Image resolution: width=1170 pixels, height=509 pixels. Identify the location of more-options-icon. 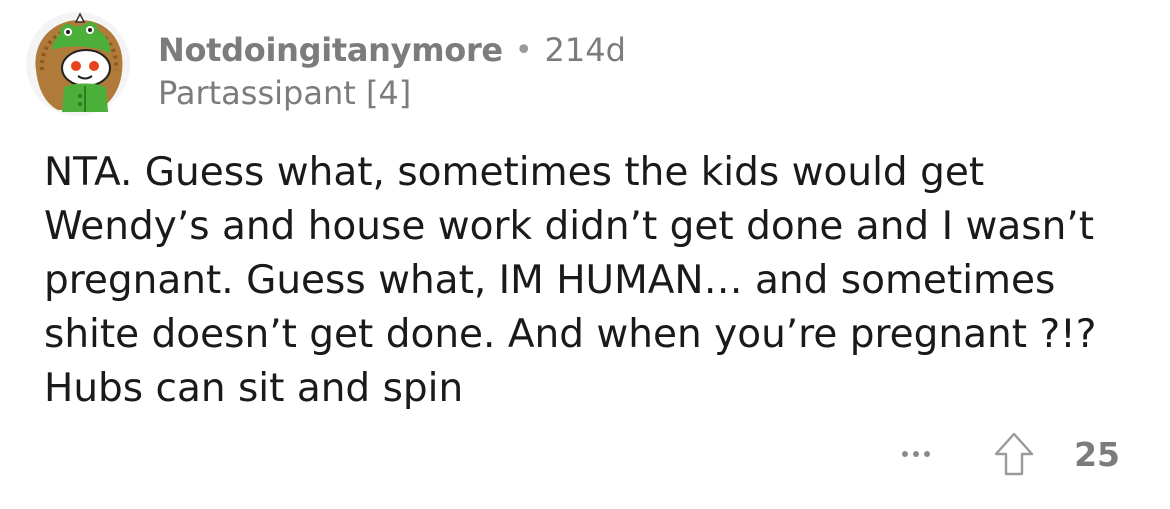
(916, 454).